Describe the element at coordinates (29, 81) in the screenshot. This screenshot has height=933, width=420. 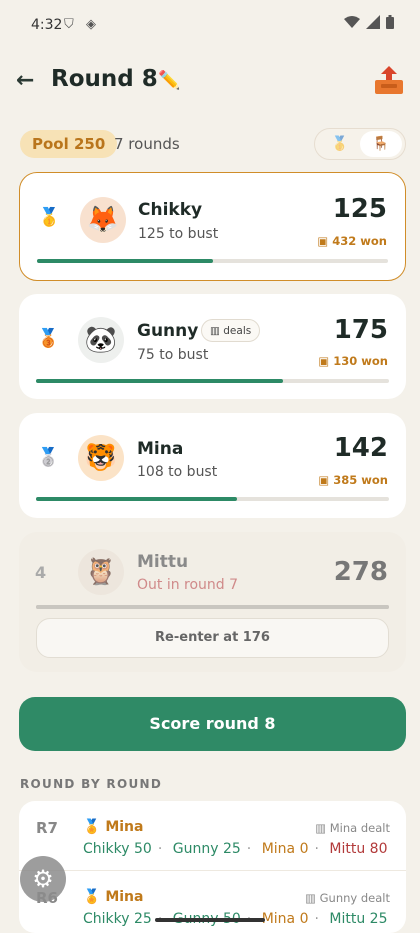
I see `back-arrow-icon: ←` at that location.